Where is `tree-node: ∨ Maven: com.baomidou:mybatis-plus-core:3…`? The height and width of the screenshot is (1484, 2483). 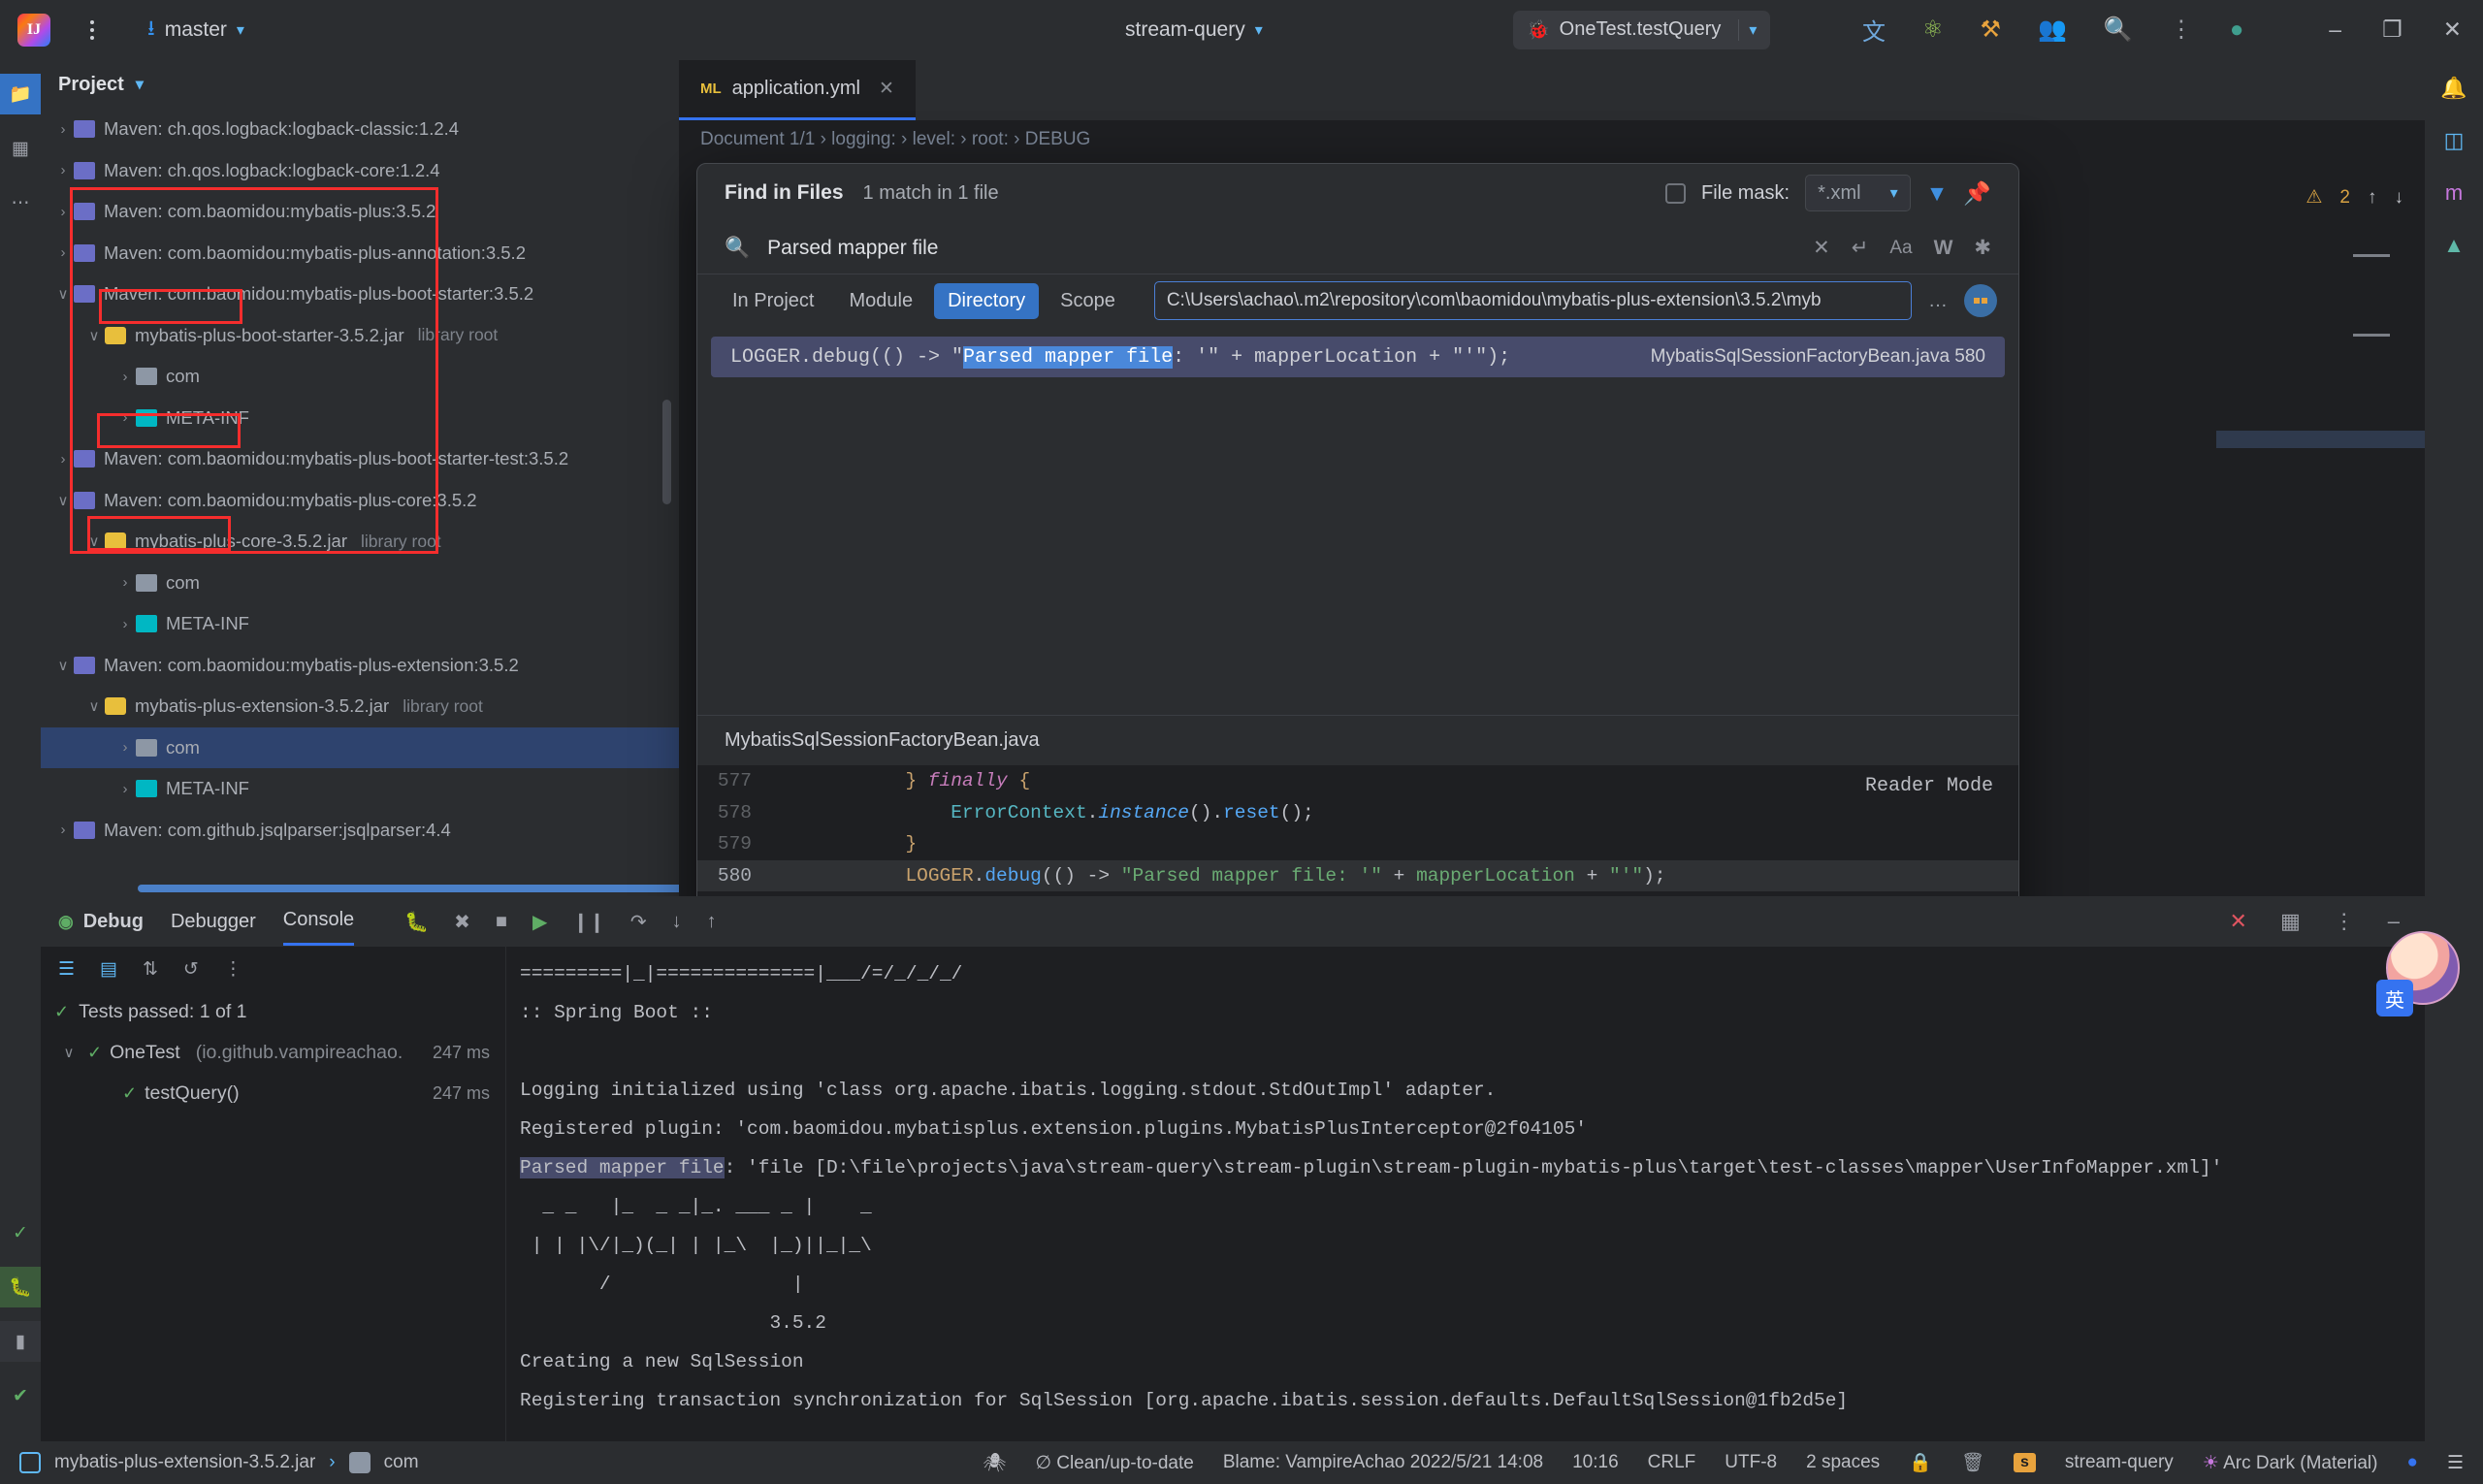
tree-node: ∨ Maven: com.baomidou:mybatis-plus-core:3… is located at coordinates (360, 501).